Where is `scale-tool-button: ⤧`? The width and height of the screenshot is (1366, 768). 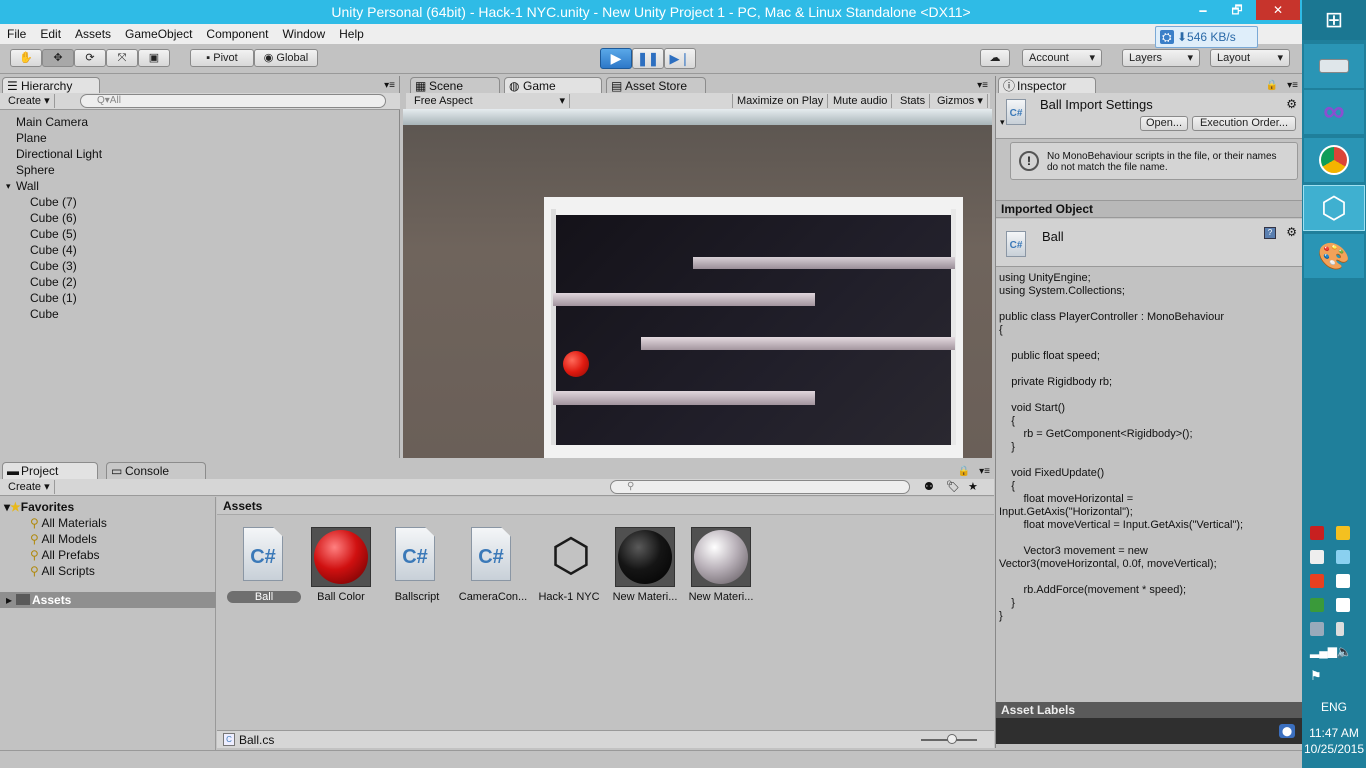 scale-tool-button: ⤧ is located at coordinates (122, 58).